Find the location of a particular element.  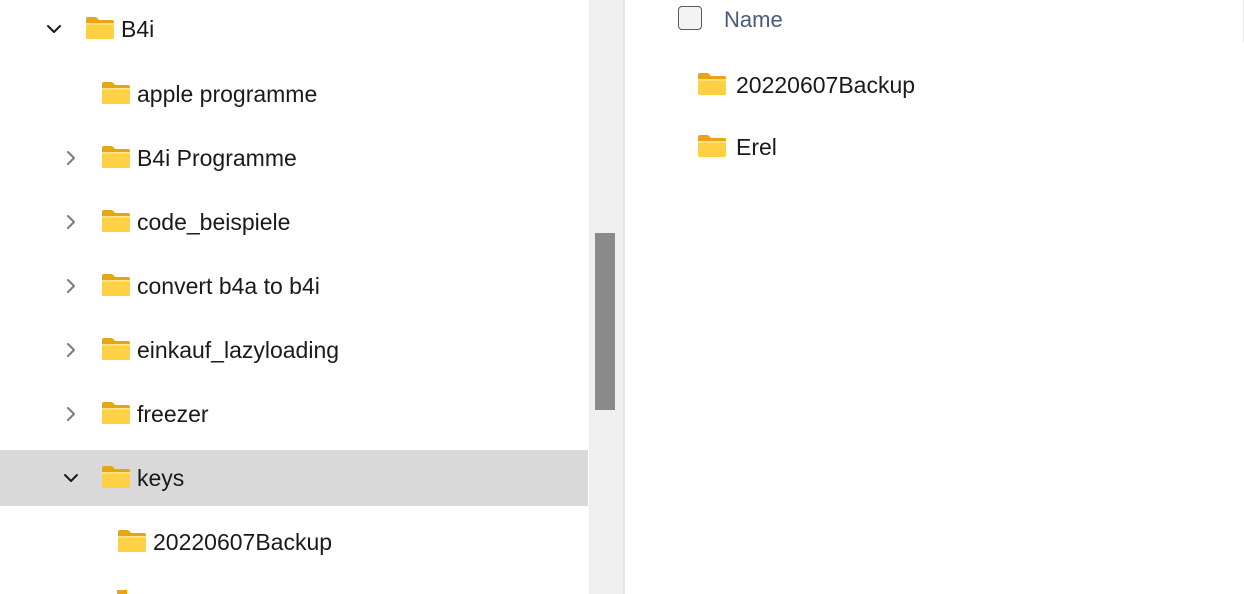

tree-item-20220607backup: 20220607Backup is located at coordinates (294, 542).